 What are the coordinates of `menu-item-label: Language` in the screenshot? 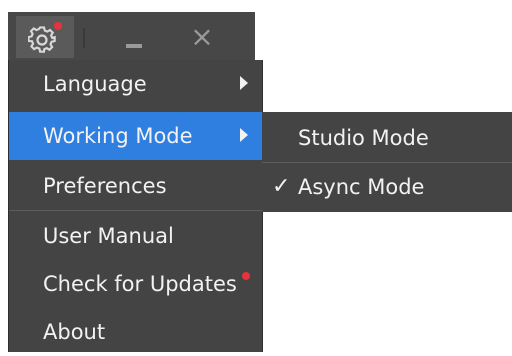 It's located at (95, 84).